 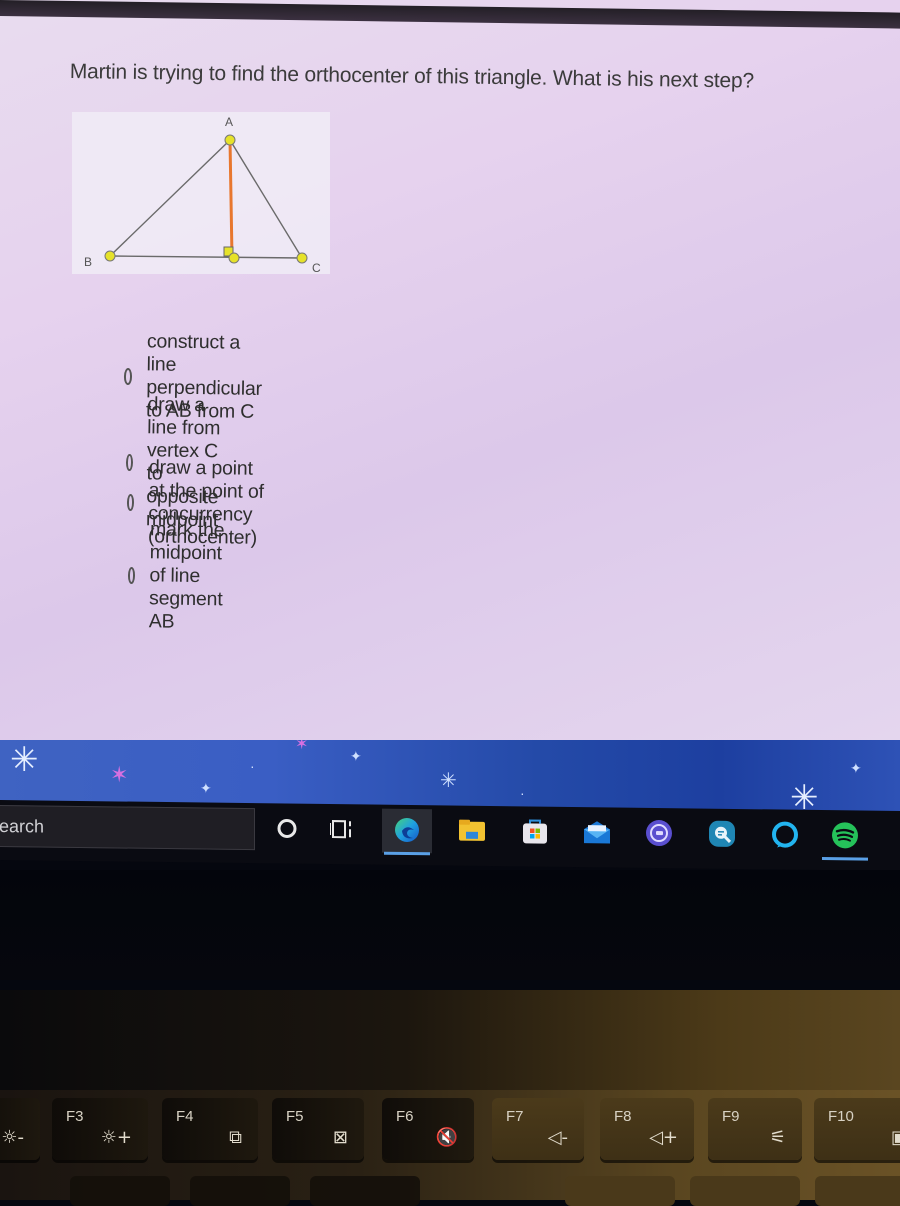 I want to click on key-f3: F3 ☼+, so click(x=100, y=1129).